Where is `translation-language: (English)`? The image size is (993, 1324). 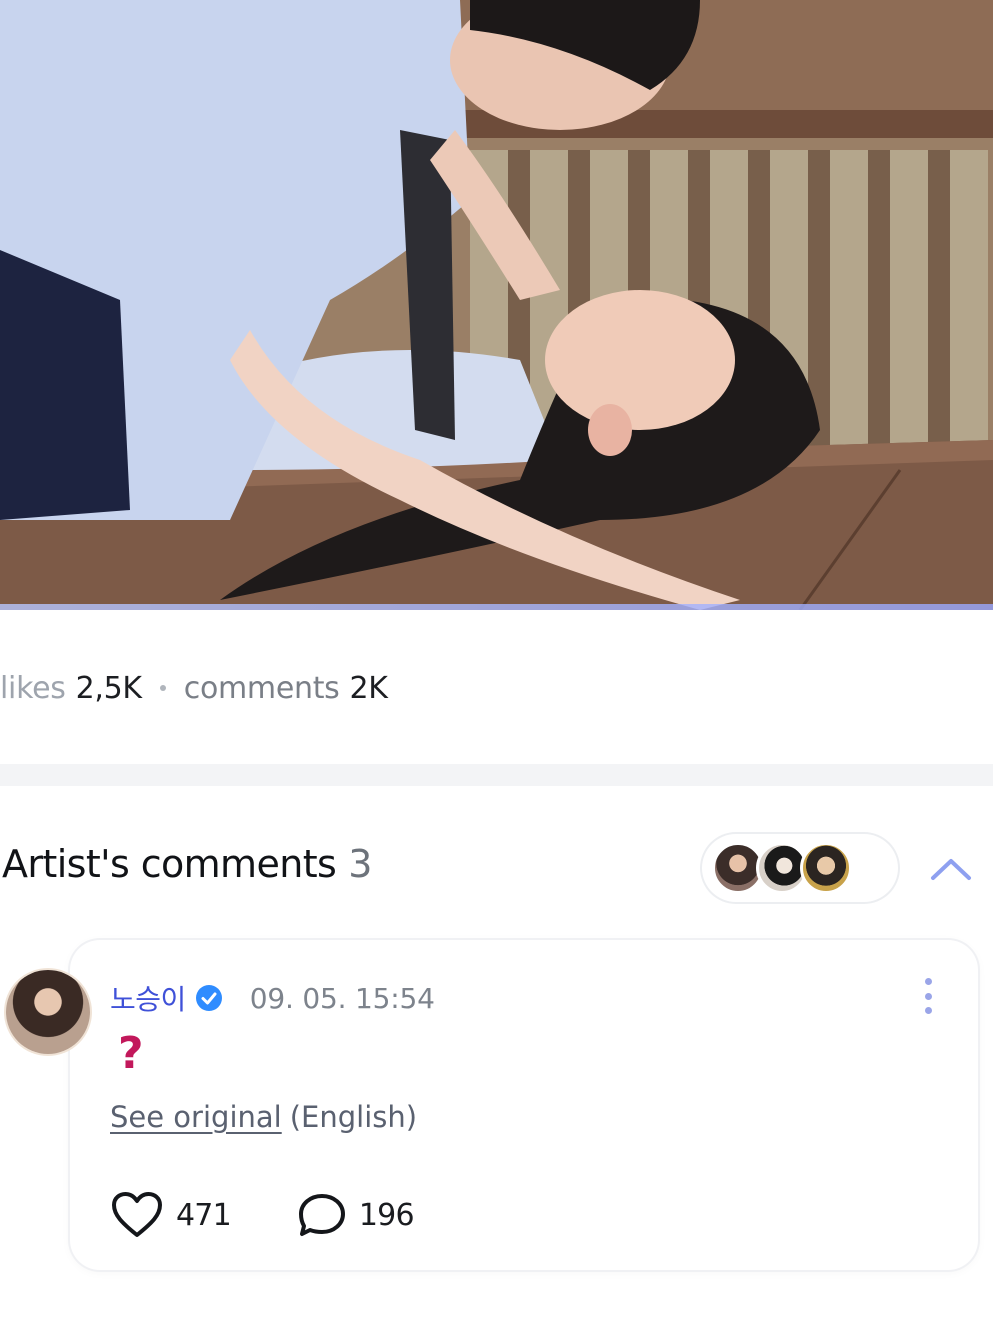 translation-language: (English) is located at coordinates (353, 1117).